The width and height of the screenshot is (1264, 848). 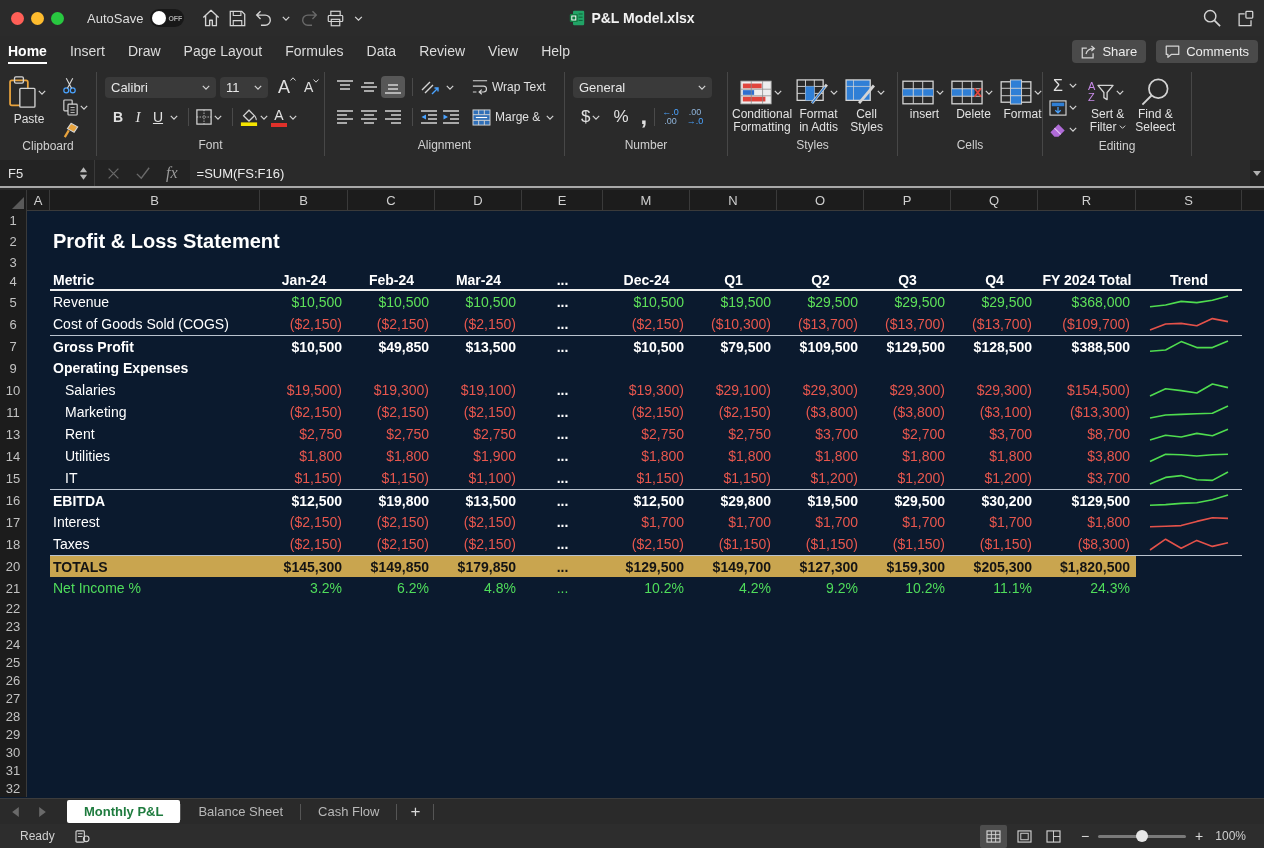 I want to click on eraser-icon, so click(x=1058, y=129).